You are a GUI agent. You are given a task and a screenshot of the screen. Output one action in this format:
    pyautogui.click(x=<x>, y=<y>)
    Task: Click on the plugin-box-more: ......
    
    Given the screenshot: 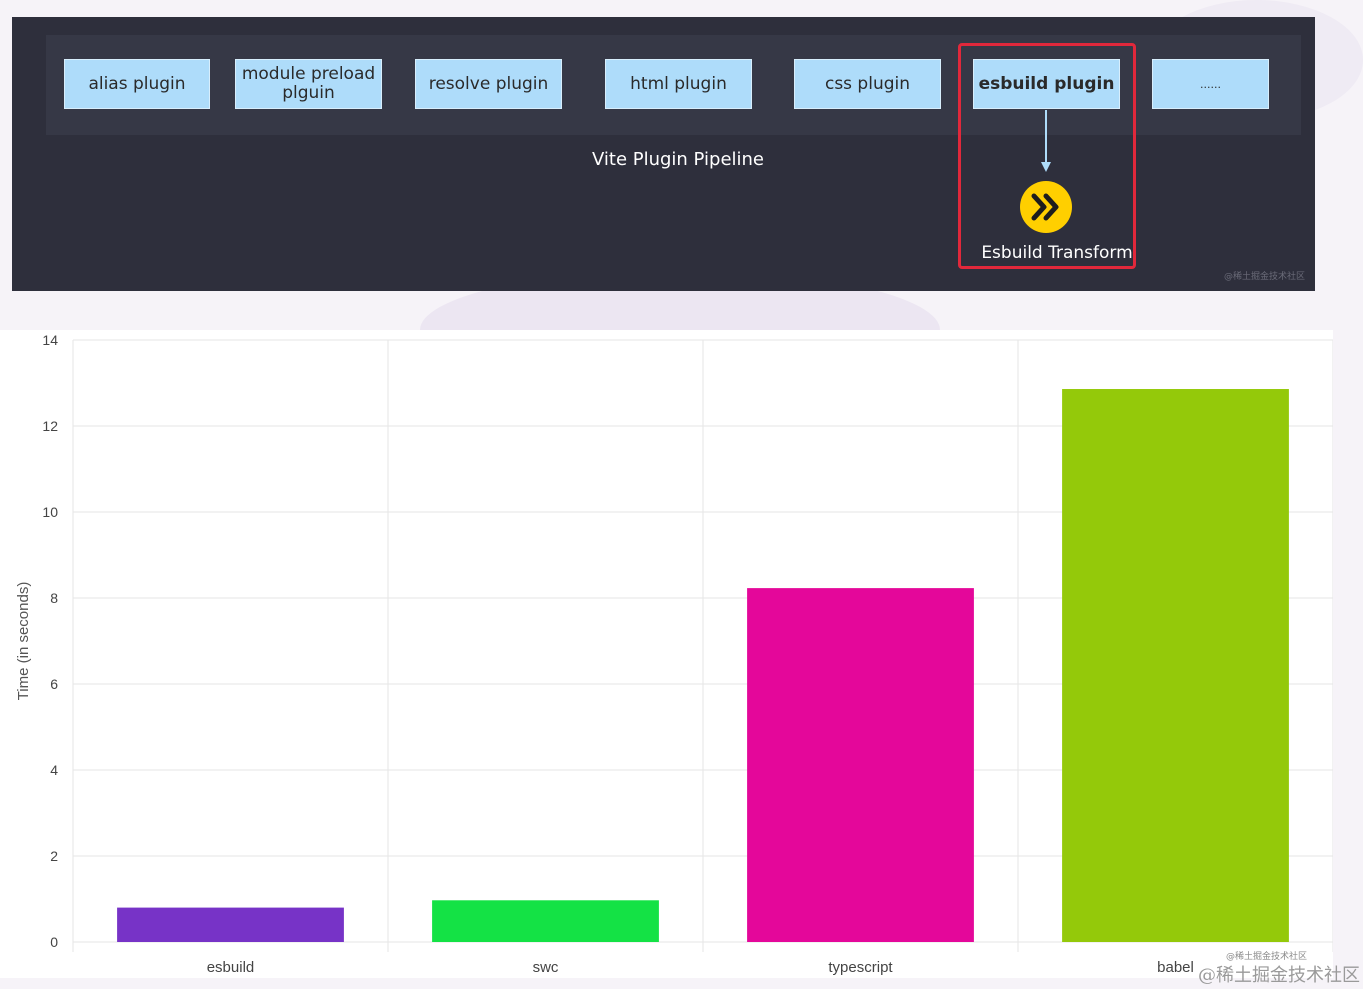 What is the action you would take?
    pyautogui.click(x=1210, y=84)
    